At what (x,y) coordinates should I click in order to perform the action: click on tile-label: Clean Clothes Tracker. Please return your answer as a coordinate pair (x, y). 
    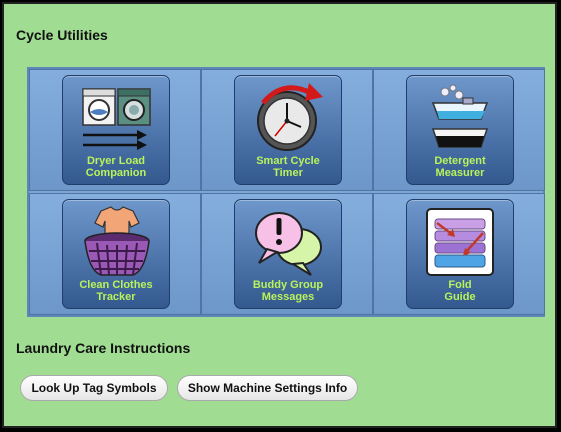
    Looking at the image, I should click on (116, 291).